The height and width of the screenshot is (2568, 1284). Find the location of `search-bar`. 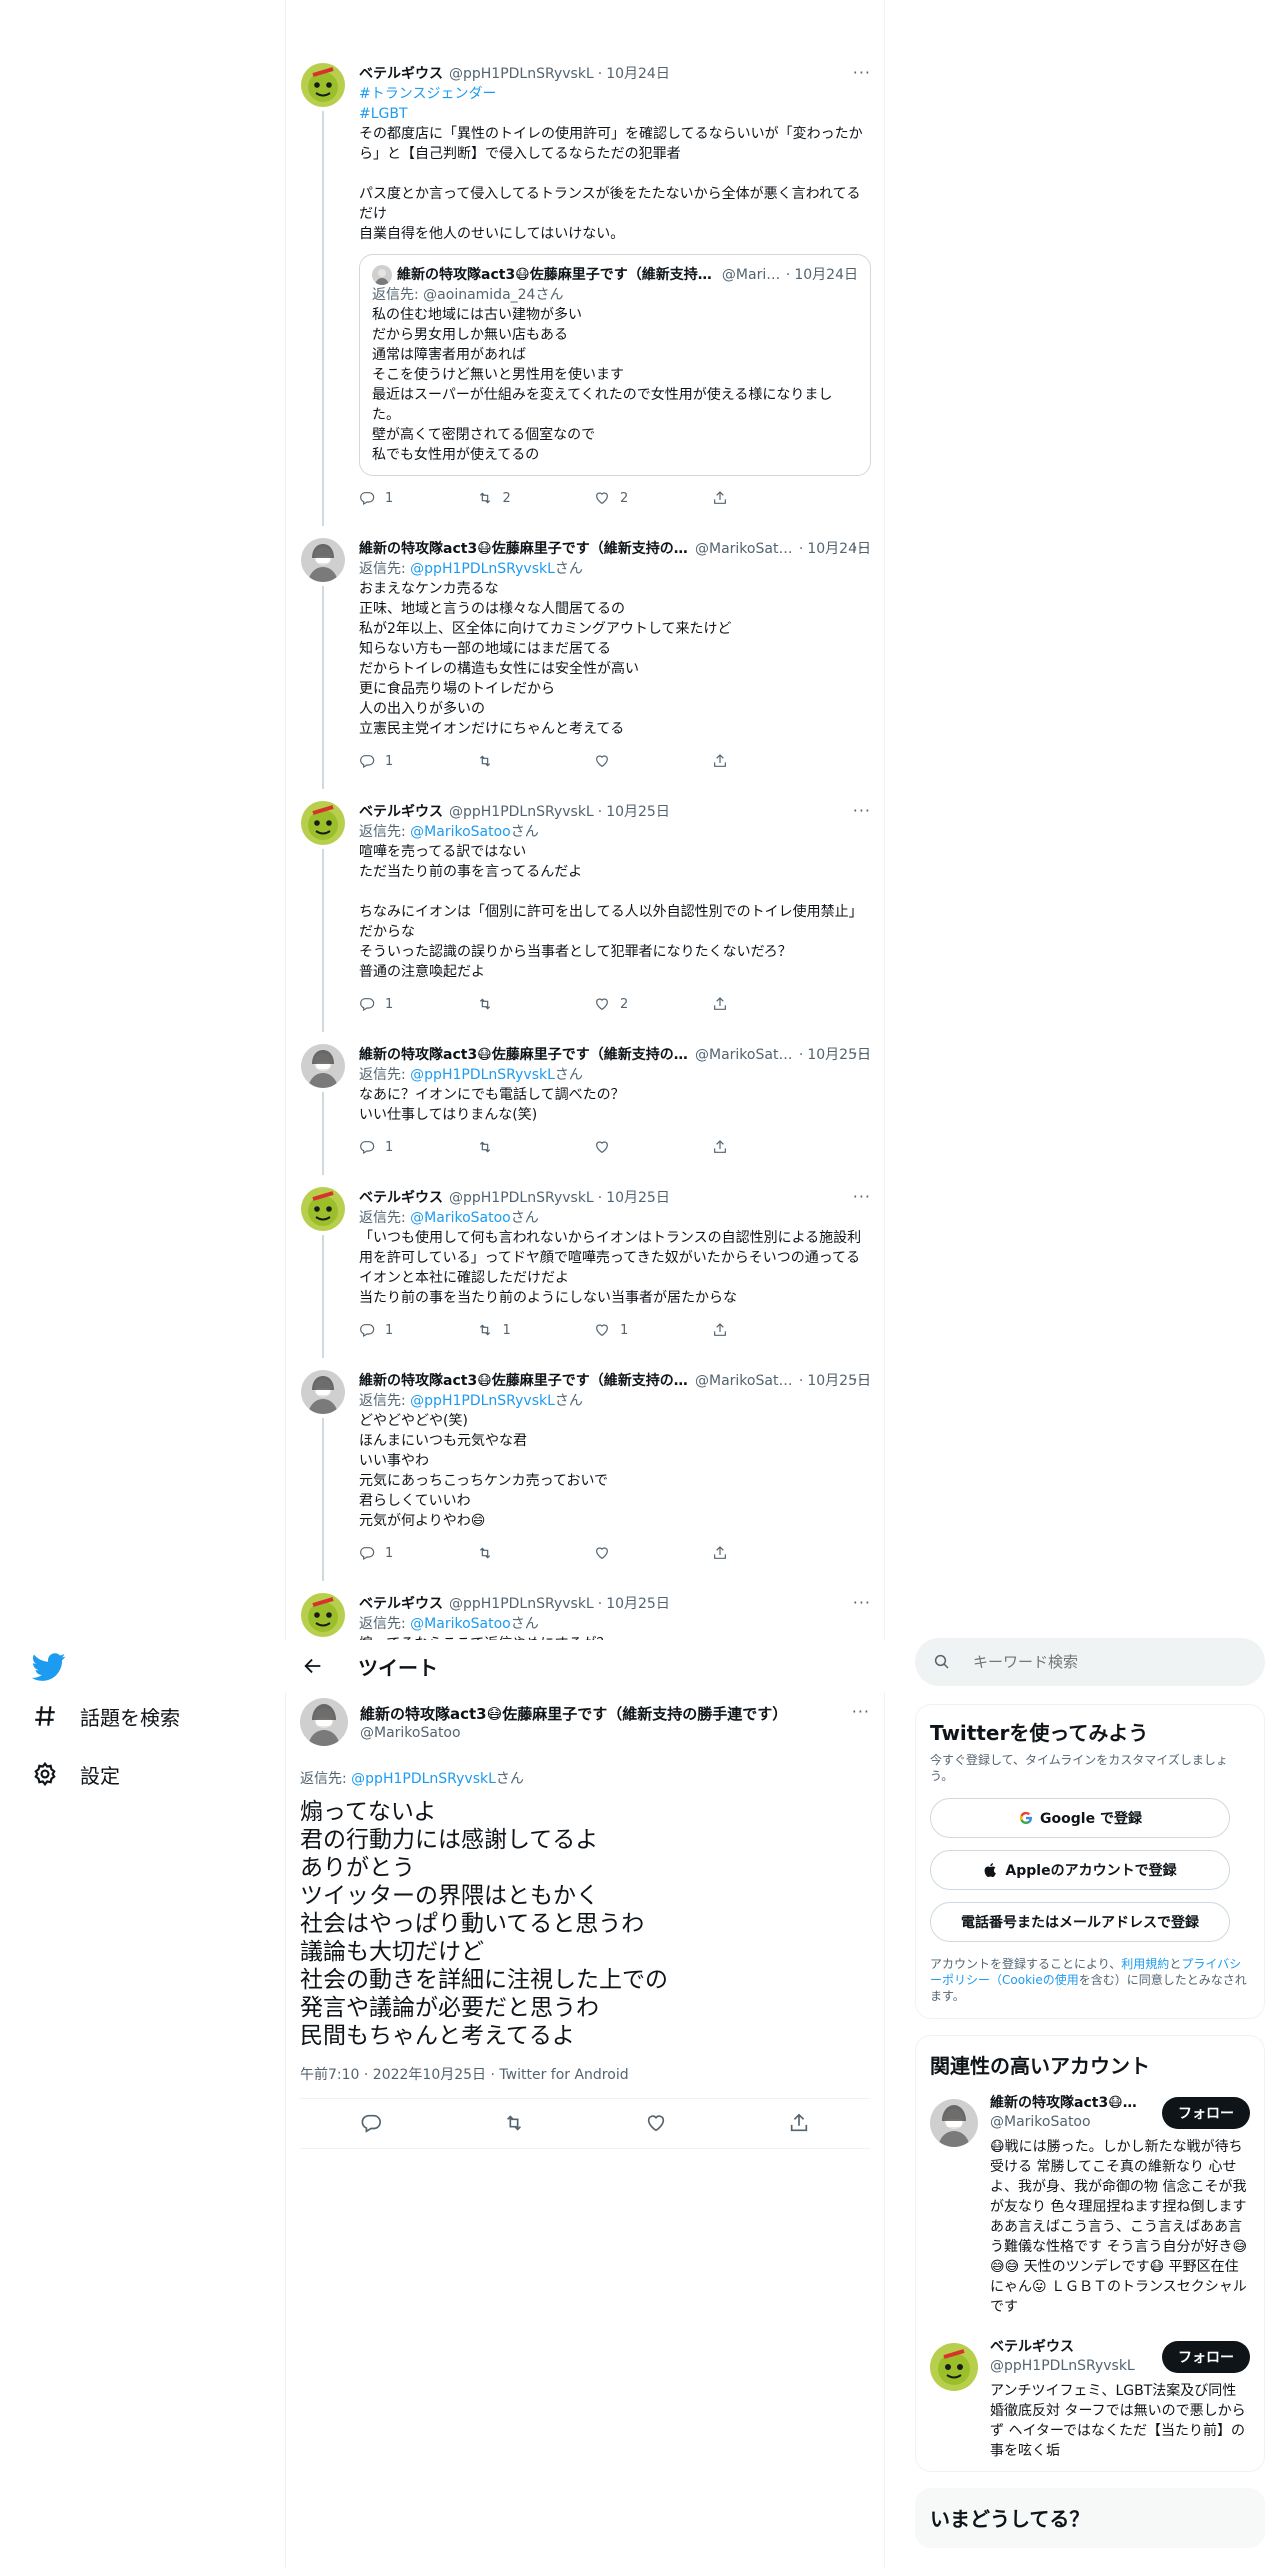

search-bar is located at coordinates (1090, 1662).